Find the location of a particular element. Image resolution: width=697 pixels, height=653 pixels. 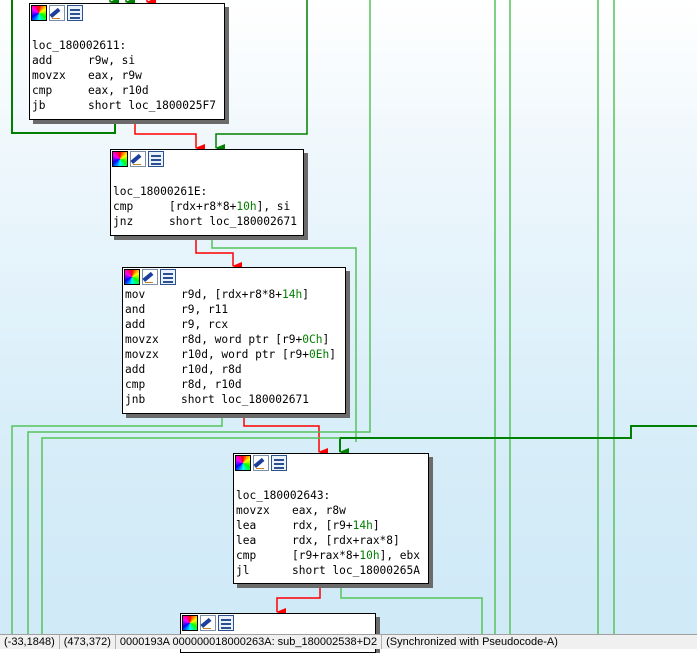

edge-block2-false is located at coordinates (218, 253).